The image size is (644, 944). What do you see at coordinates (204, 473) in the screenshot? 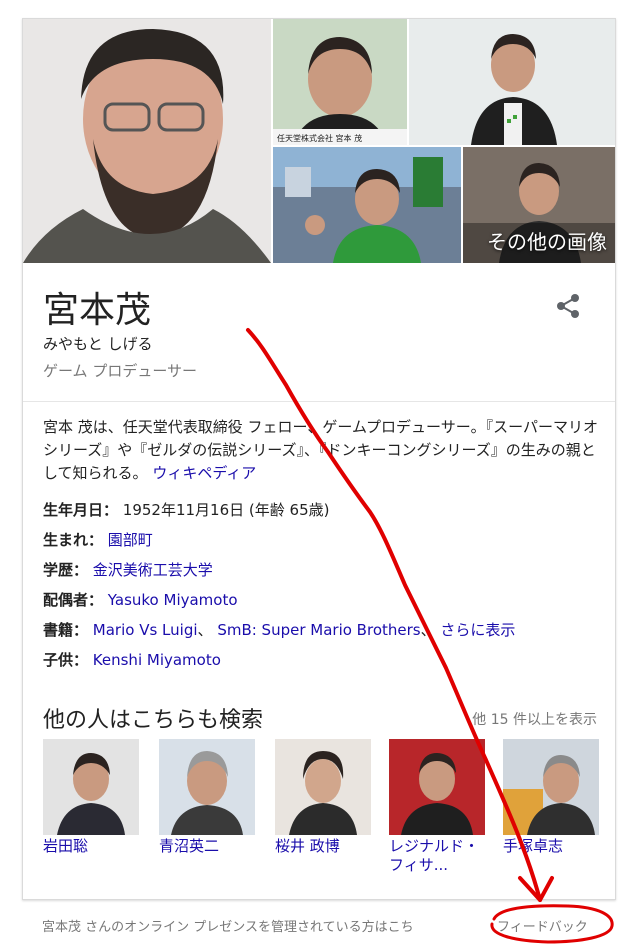
I see `wikipedia-link: ウィキペディア` at bounding box center [204, 473].